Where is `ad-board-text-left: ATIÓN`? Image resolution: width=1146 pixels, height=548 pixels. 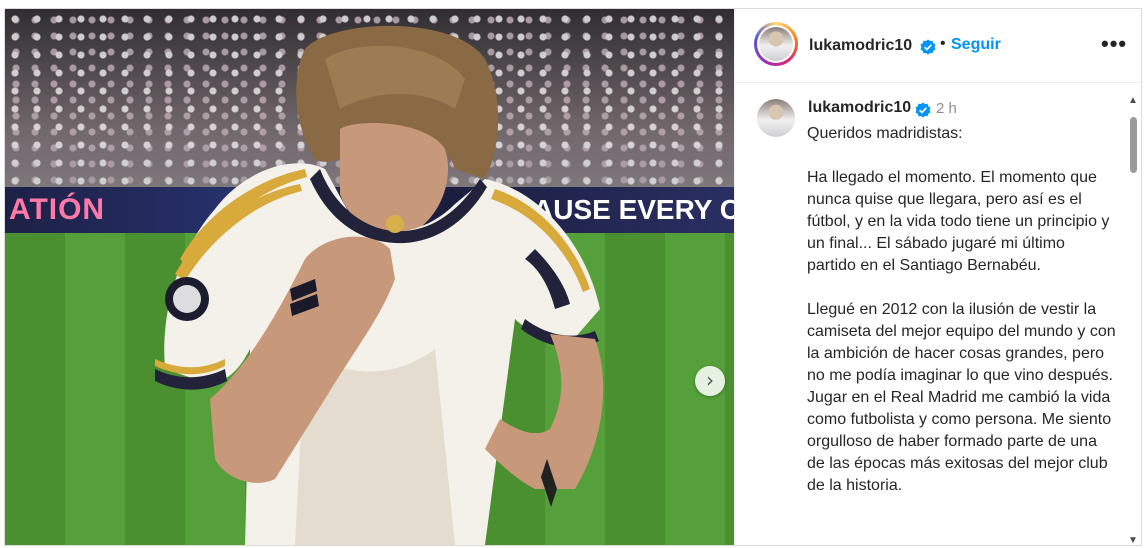 ad-board-text-left: ATIÓN is located at coordinates (57, 209).